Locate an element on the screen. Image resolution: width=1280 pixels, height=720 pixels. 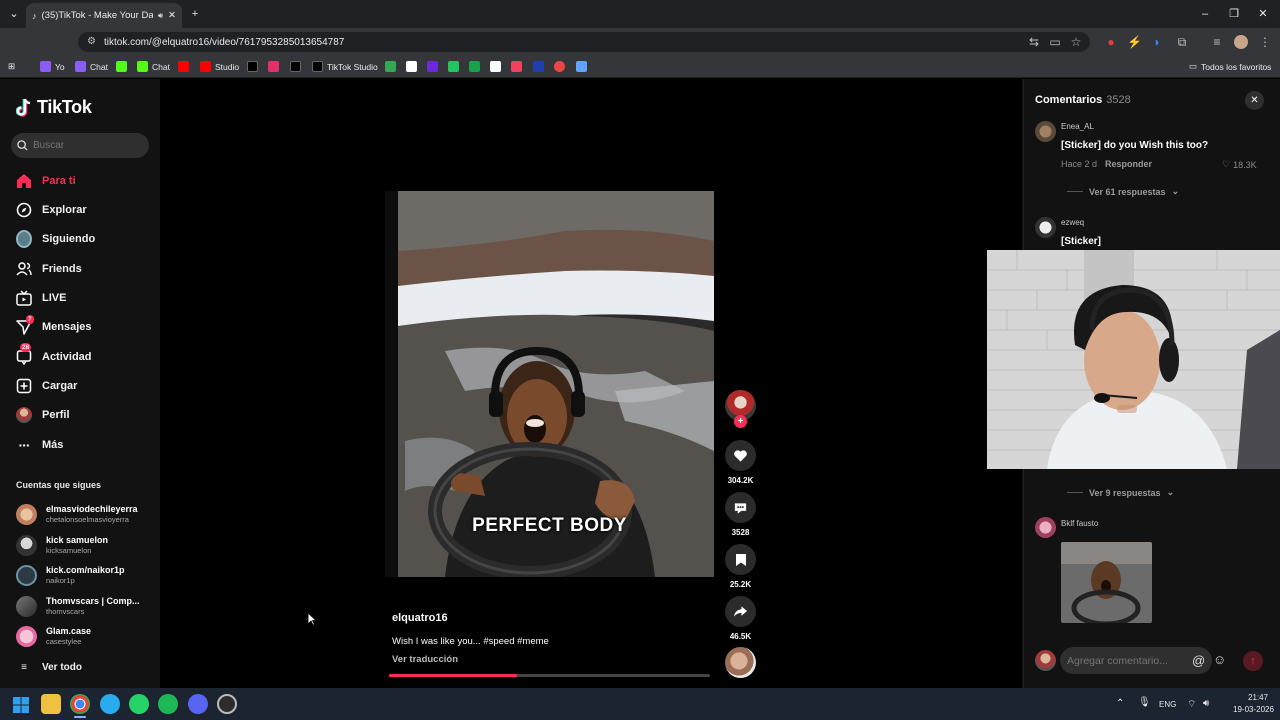
add-comment-box is located at coordinates (1136, 660).